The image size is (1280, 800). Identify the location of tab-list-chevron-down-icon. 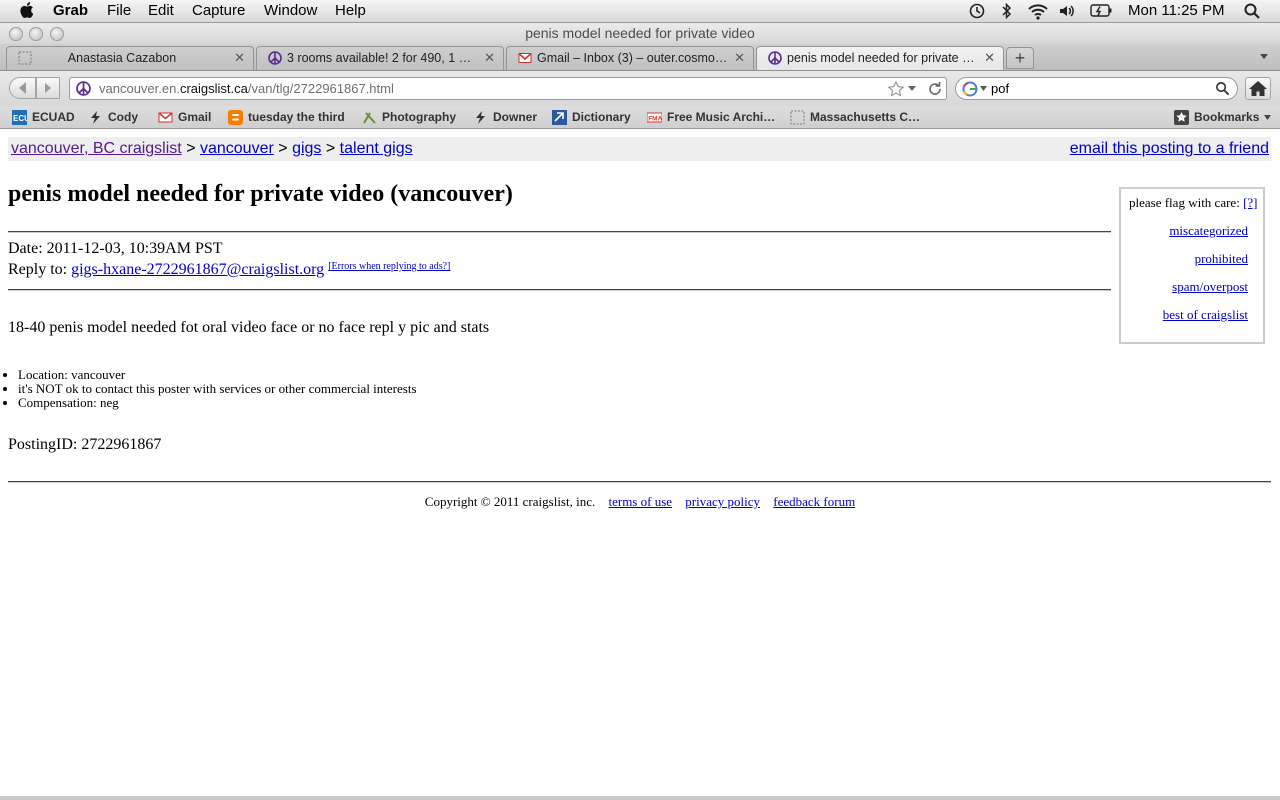
(1264, 57).